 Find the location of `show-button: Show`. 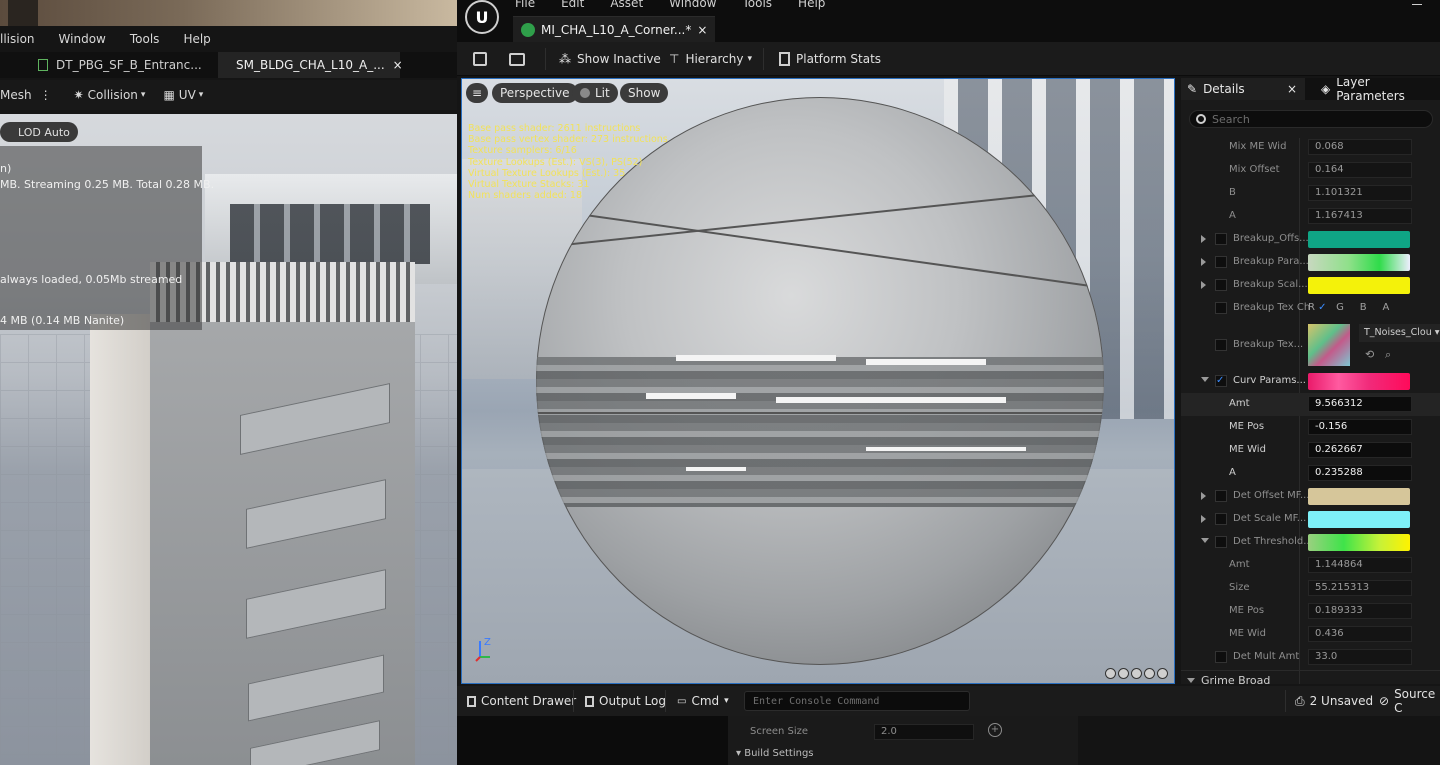

show-button: Show is located at coordinates (644, 93).